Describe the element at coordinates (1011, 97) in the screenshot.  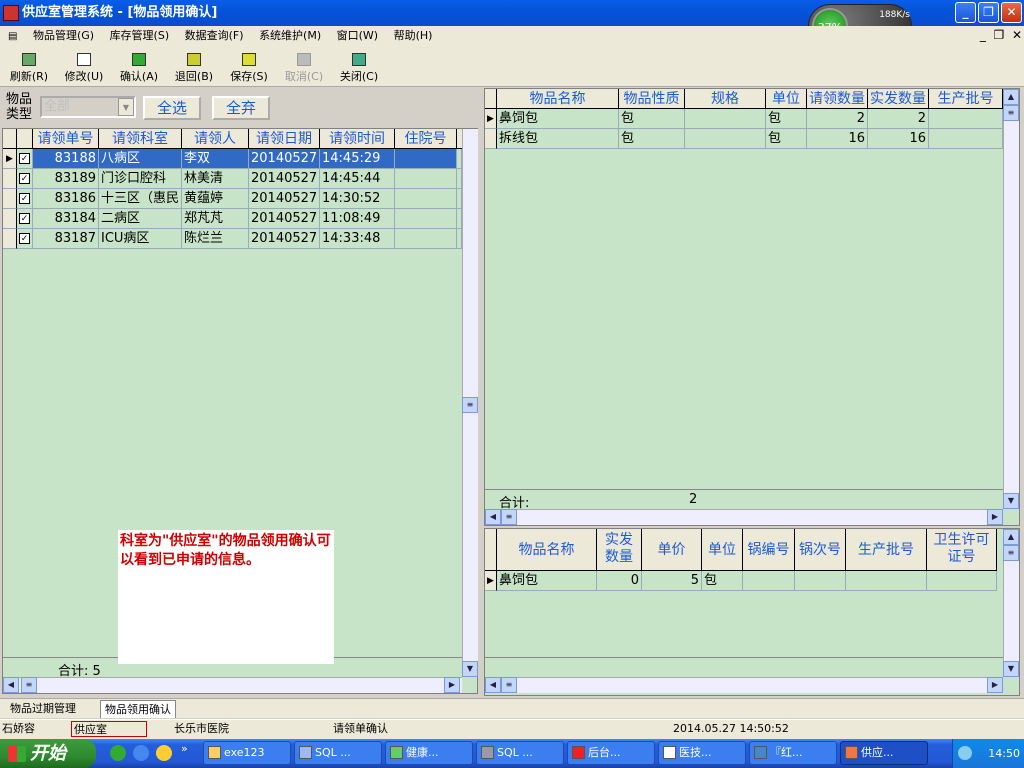
I see `chevron-up-icon: ▲` at that location.